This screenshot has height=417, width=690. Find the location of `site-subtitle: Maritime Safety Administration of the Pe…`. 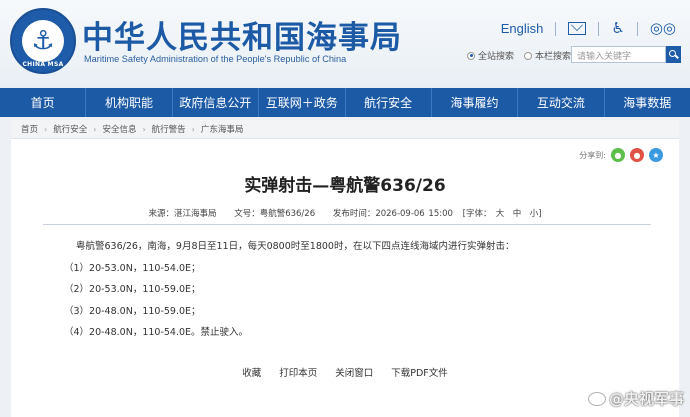

site-subtitle: Maritime Safety Administration of the Pe… is located at coordinates (215, 59).